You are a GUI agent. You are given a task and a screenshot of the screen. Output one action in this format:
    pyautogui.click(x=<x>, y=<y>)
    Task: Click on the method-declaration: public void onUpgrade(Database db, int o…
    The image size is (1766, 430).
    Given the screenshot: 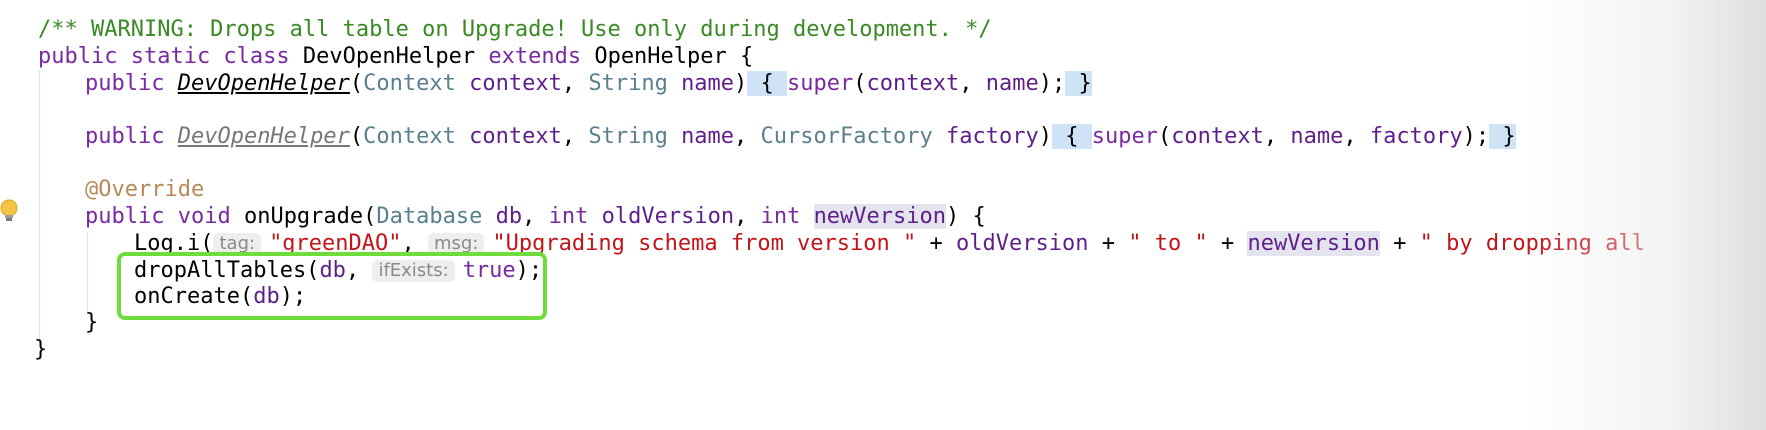 What is the action you would take?
    pyautogui.click(x=535, y=217)
    